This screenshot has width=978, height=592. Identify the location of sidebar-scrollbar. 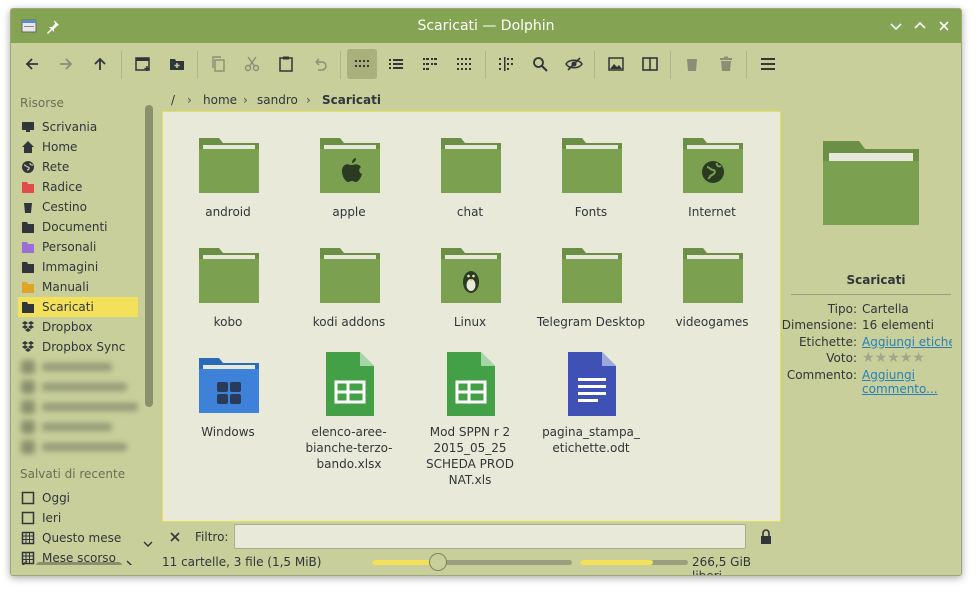
(149, 256).